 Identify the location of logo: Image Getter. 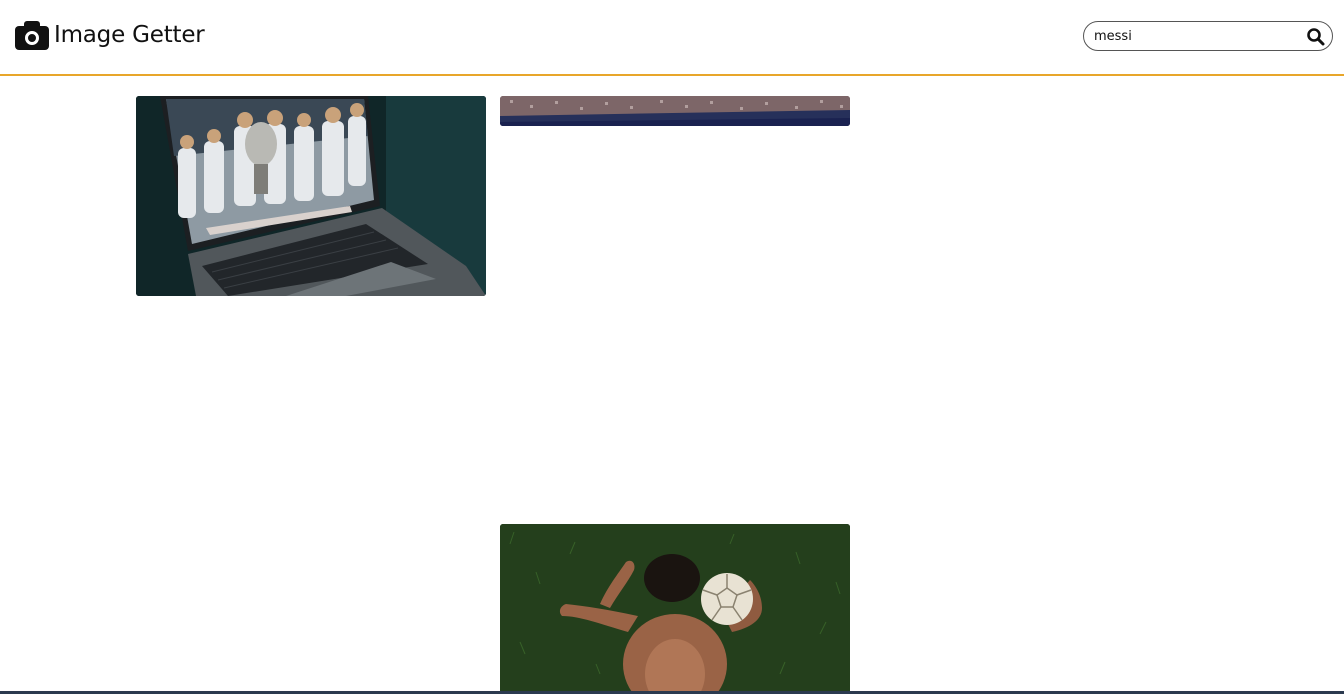
(110, 35).